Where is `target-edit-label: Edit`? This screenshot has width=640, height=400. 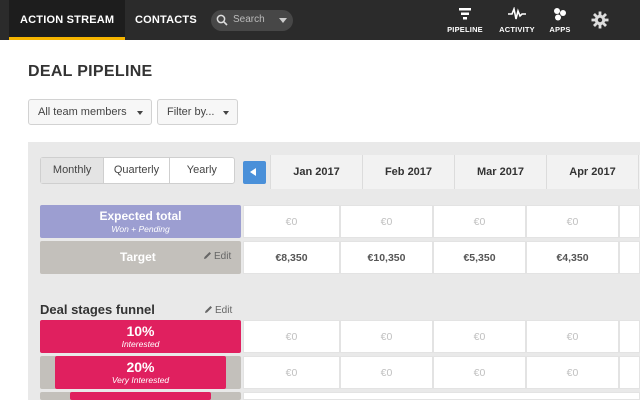
target-edit-label: Edit is located at coordinates (223, 256).